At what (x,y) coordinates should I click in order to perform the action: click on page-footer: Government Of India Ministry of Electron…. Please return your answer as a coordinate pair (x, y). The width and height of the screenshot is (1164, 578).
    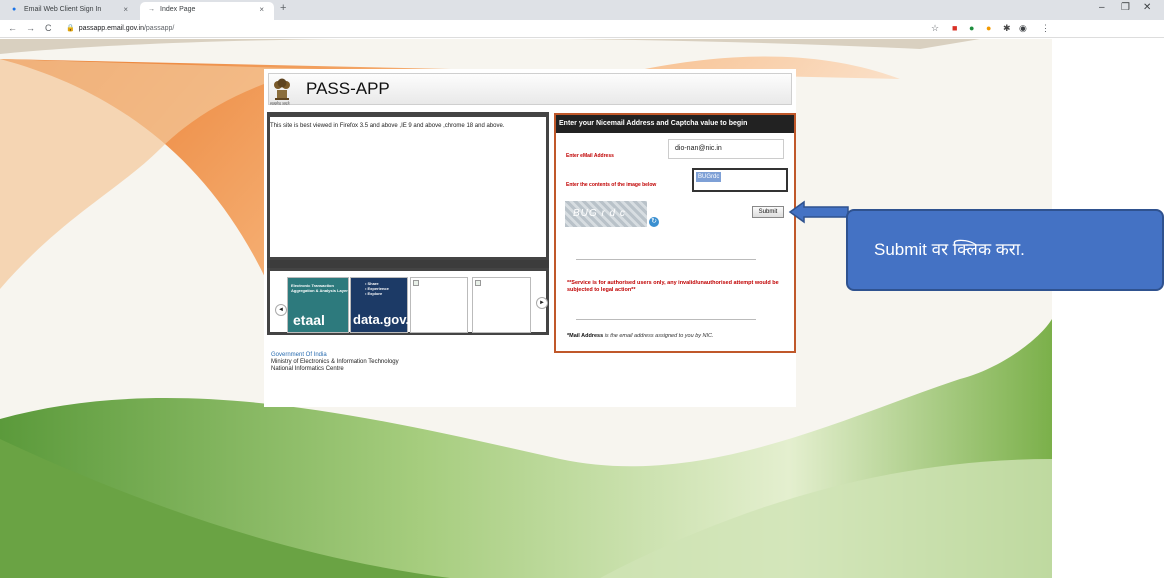
    Looking at the image, I should click on (335, 362).